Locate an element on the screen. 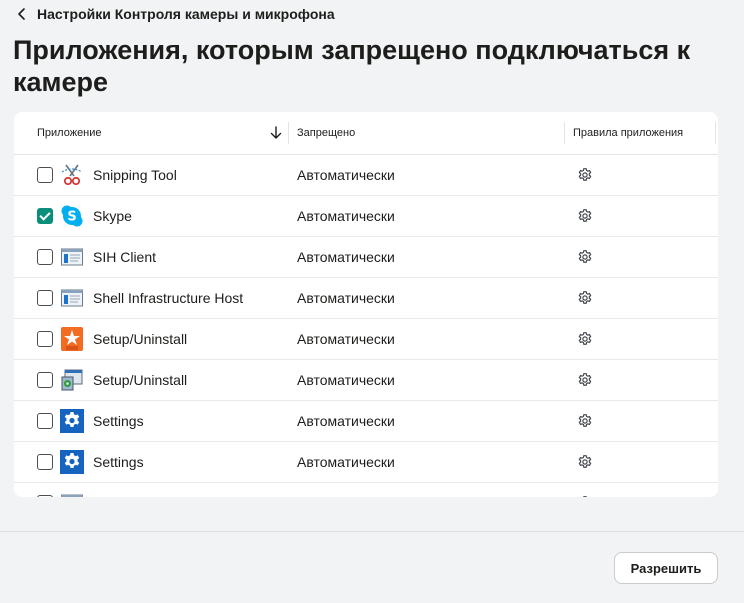  column-header-rules: Правила приложения is located at coordinates (628, 133).